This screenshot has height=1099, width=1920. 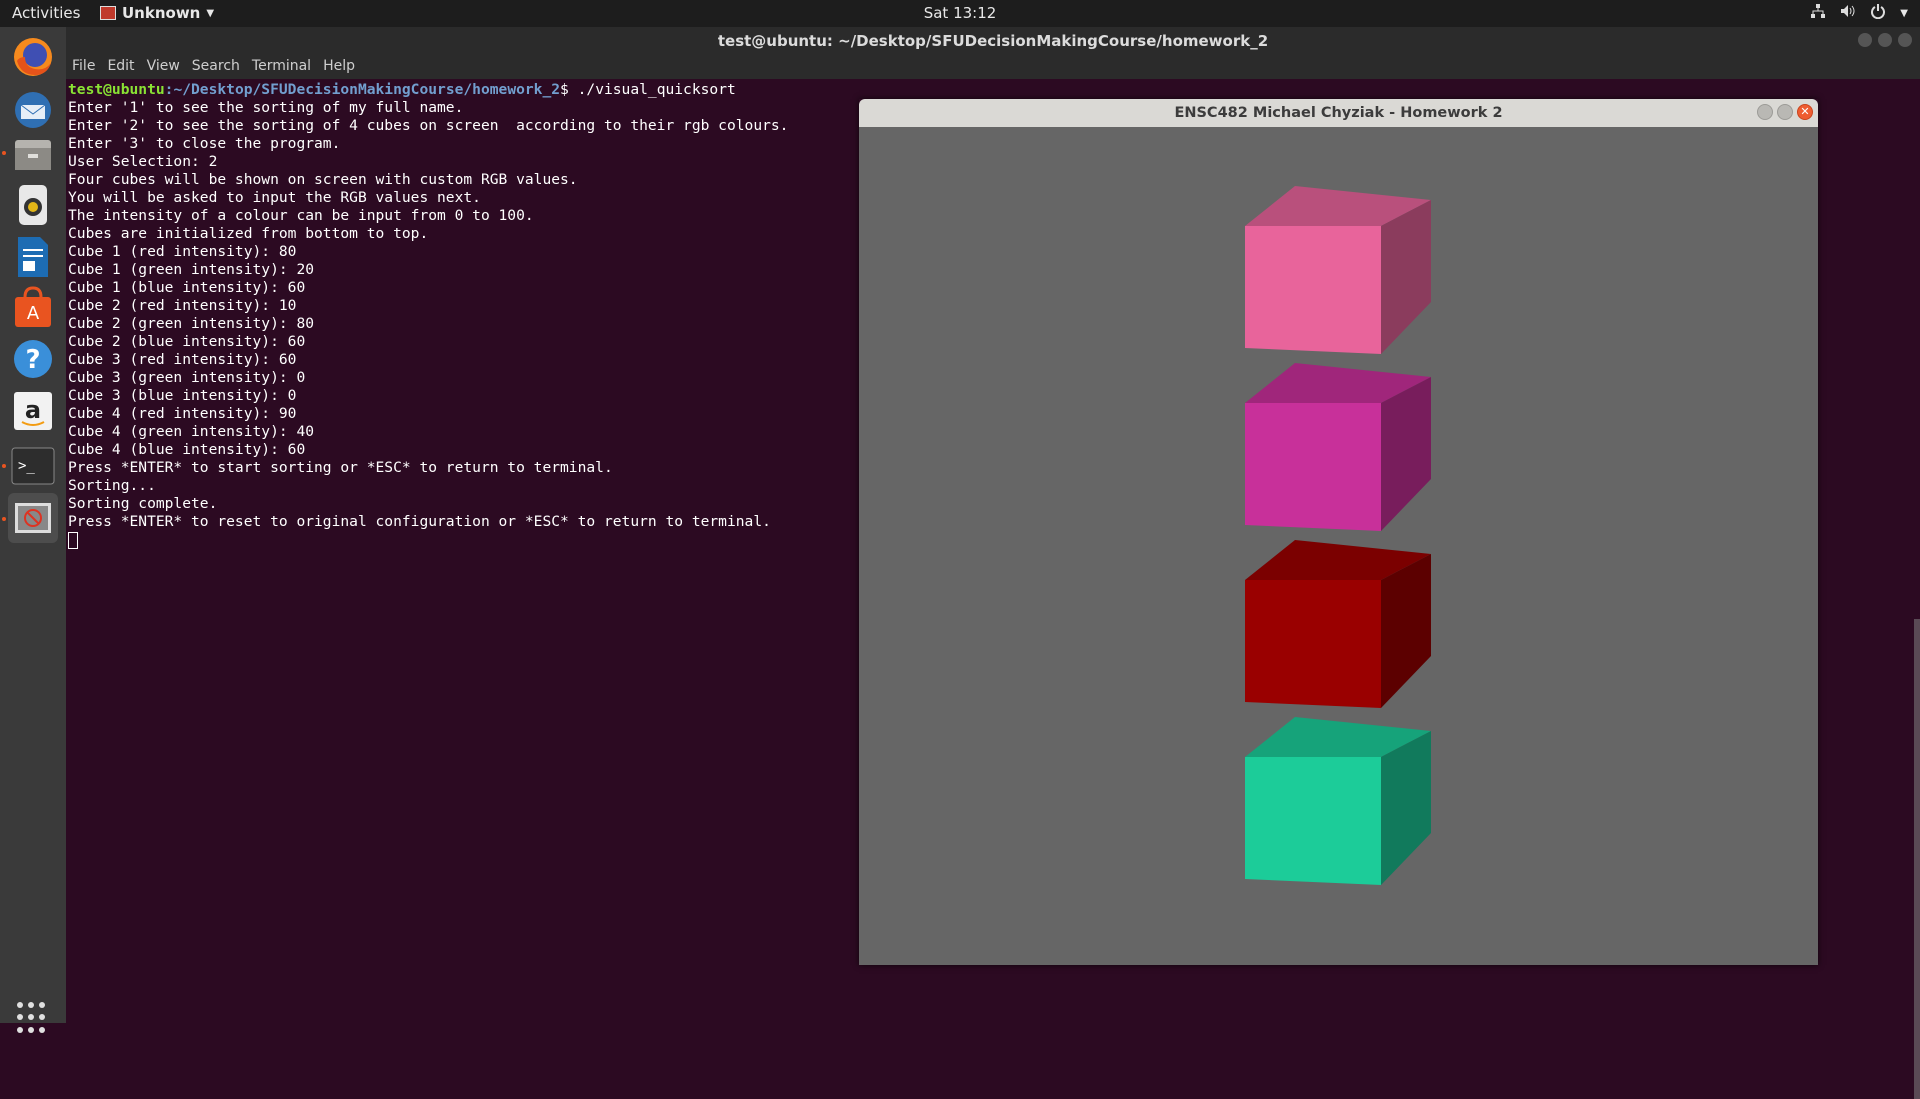 I want to click on menu-edit: Edit, so click(x=120, y=67).